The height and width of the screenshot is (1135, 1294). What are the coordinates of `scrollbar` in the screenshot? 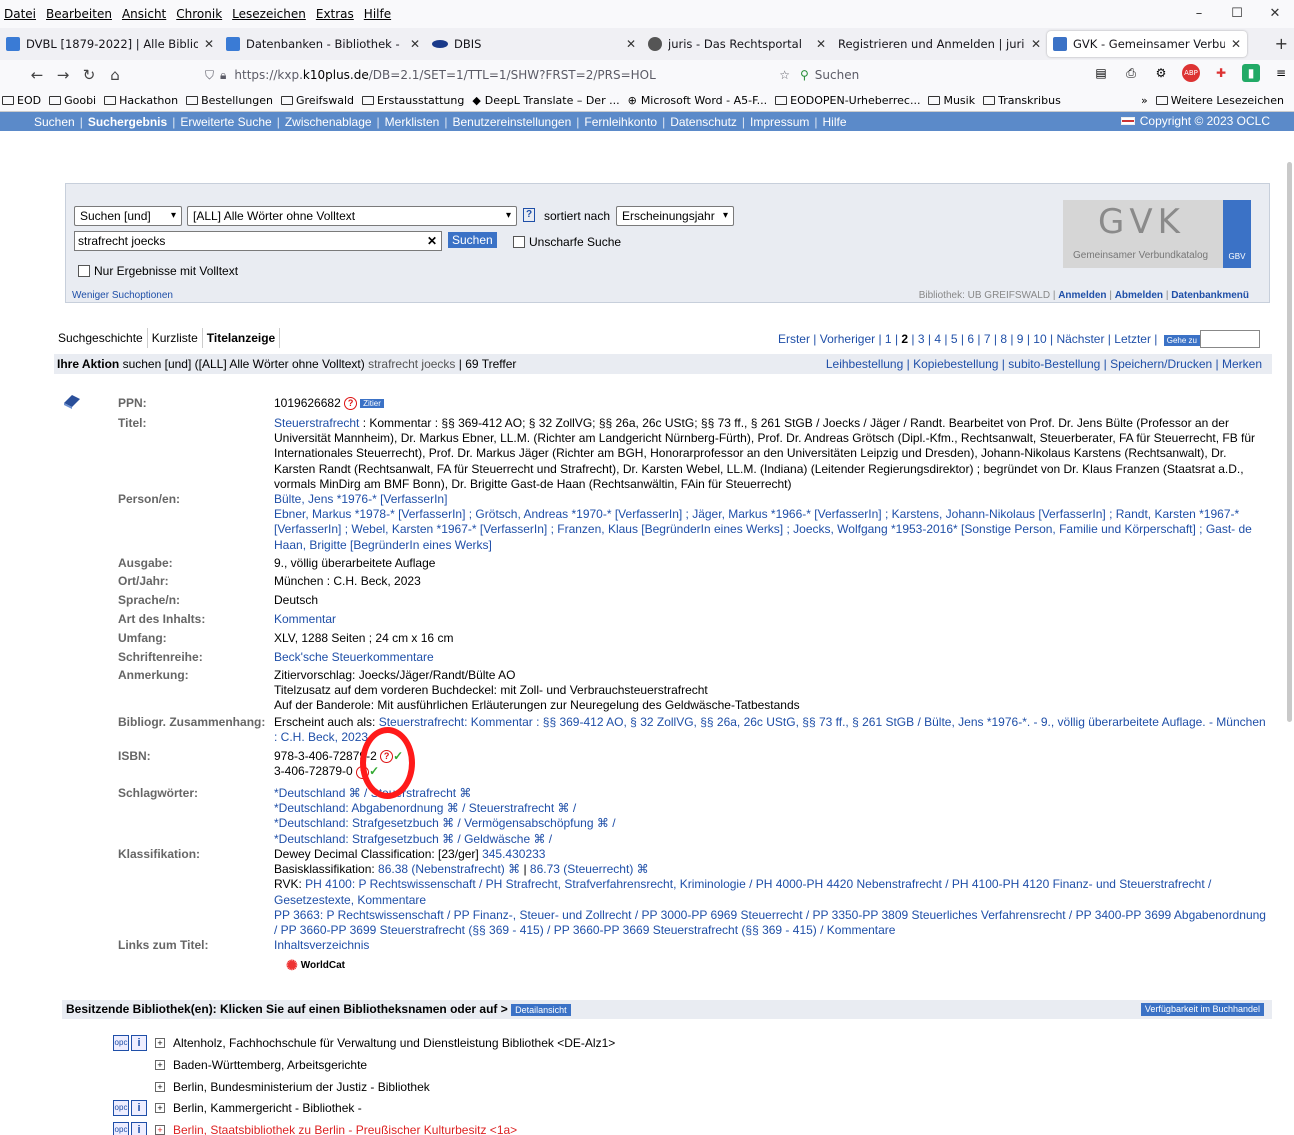 It's located at (1289, 647).